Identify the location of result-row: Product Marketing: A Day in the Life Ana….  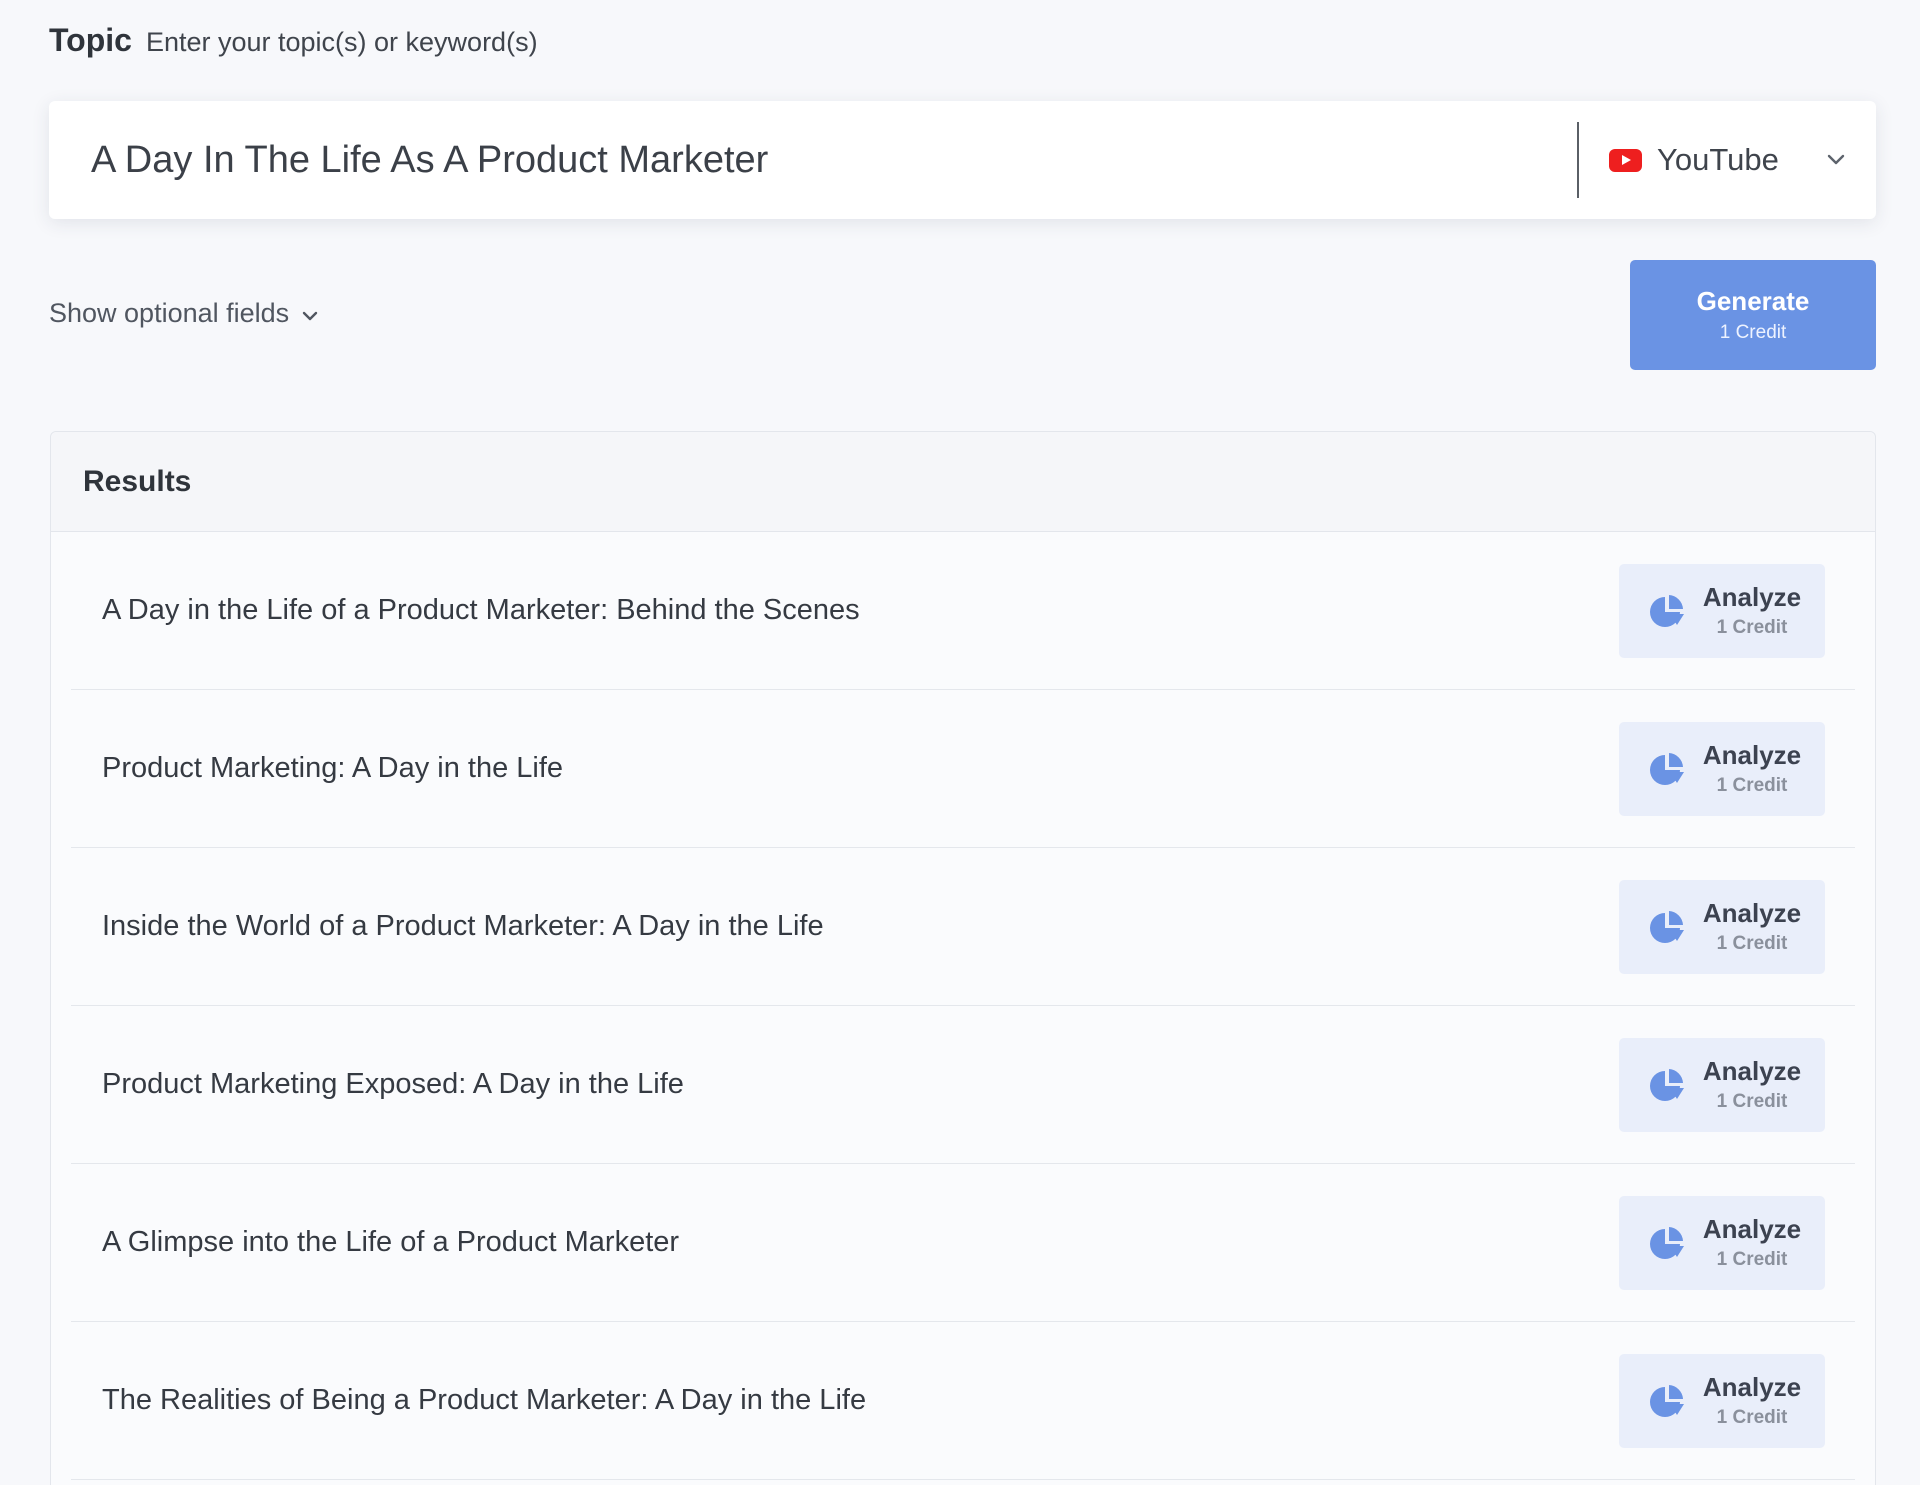
(963, 769).